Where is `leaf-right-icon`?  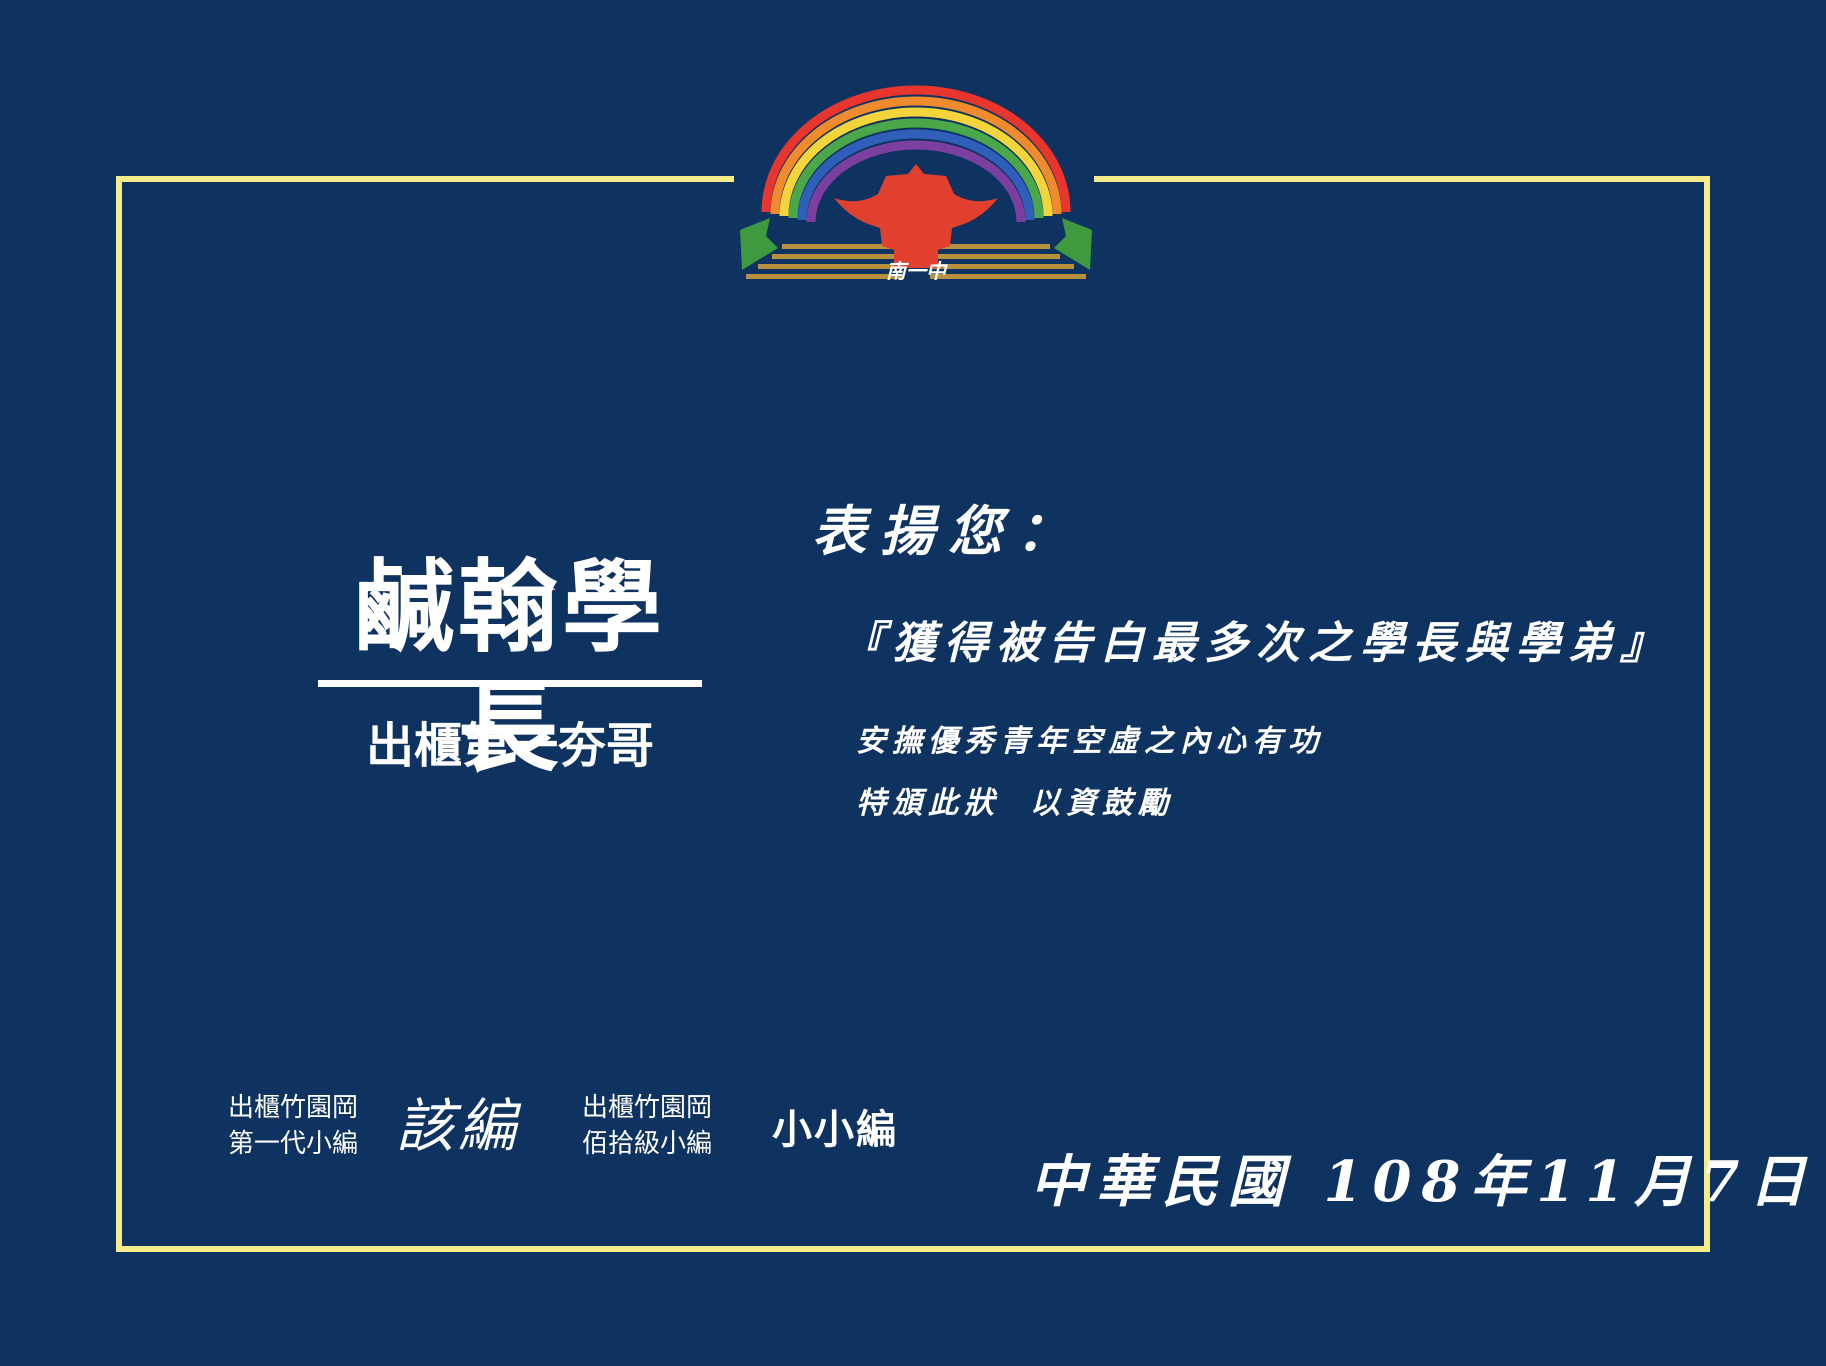
leaf-right-icon is located at coordinates (1073, 244).